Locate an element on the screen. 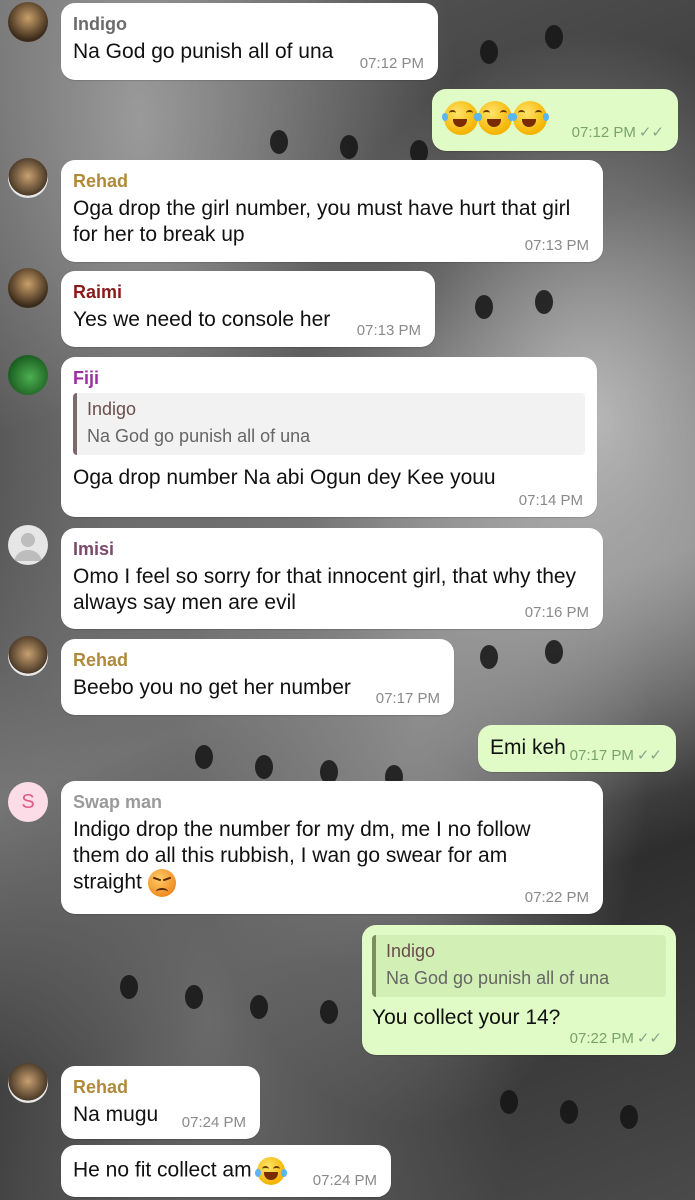 This screenshot has width=695, height=1200. avatar: S is located at coordinates (28, 802).